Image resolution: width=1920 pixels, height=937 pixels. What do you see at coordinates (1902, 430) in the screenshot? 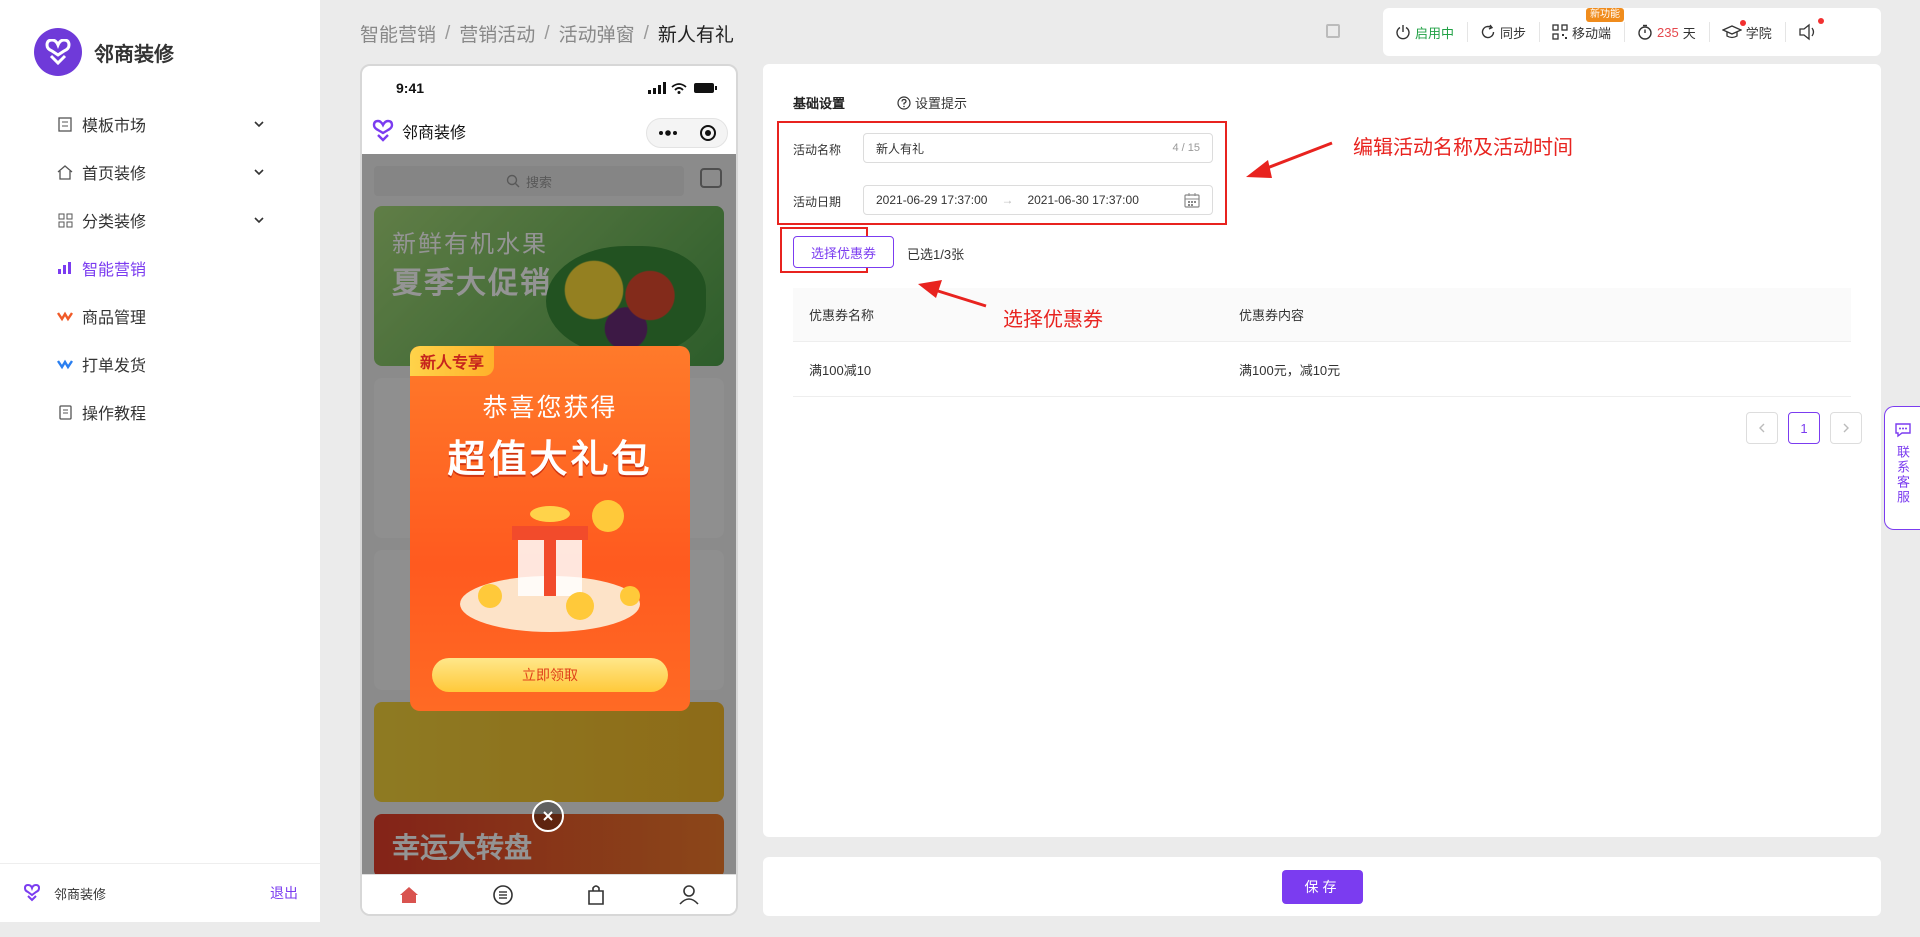
I see `chat-bubble-icon` at bounding box center [1902, 430].